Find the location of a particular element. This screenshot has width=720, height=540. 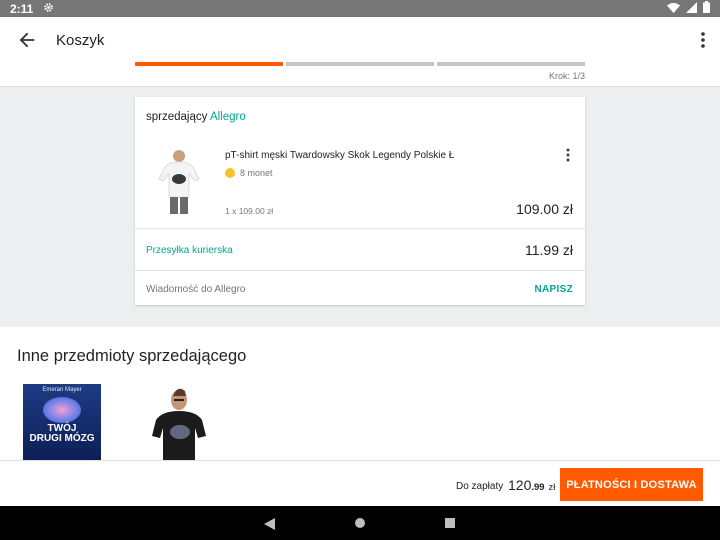

page-title: Koszyk is located at coordinates (80, 40).